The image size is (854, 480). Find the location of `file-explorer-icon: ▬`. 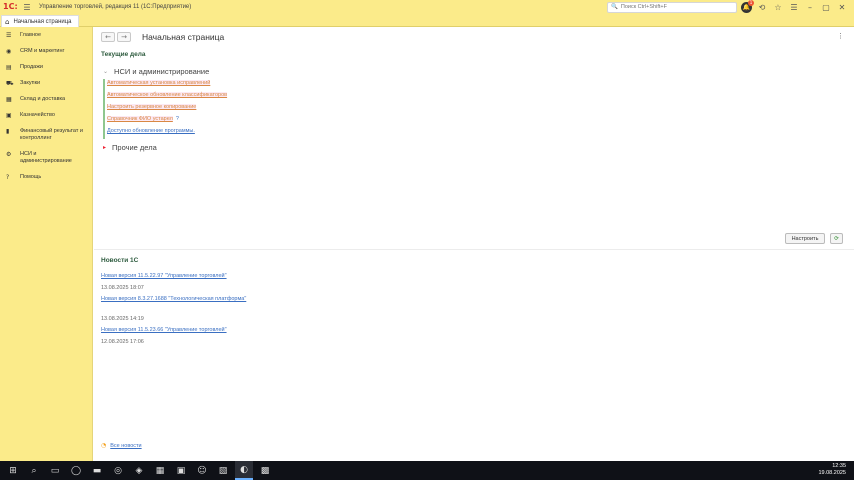

file-explorer-icon: ▬ is located at coordinates (97, 470).